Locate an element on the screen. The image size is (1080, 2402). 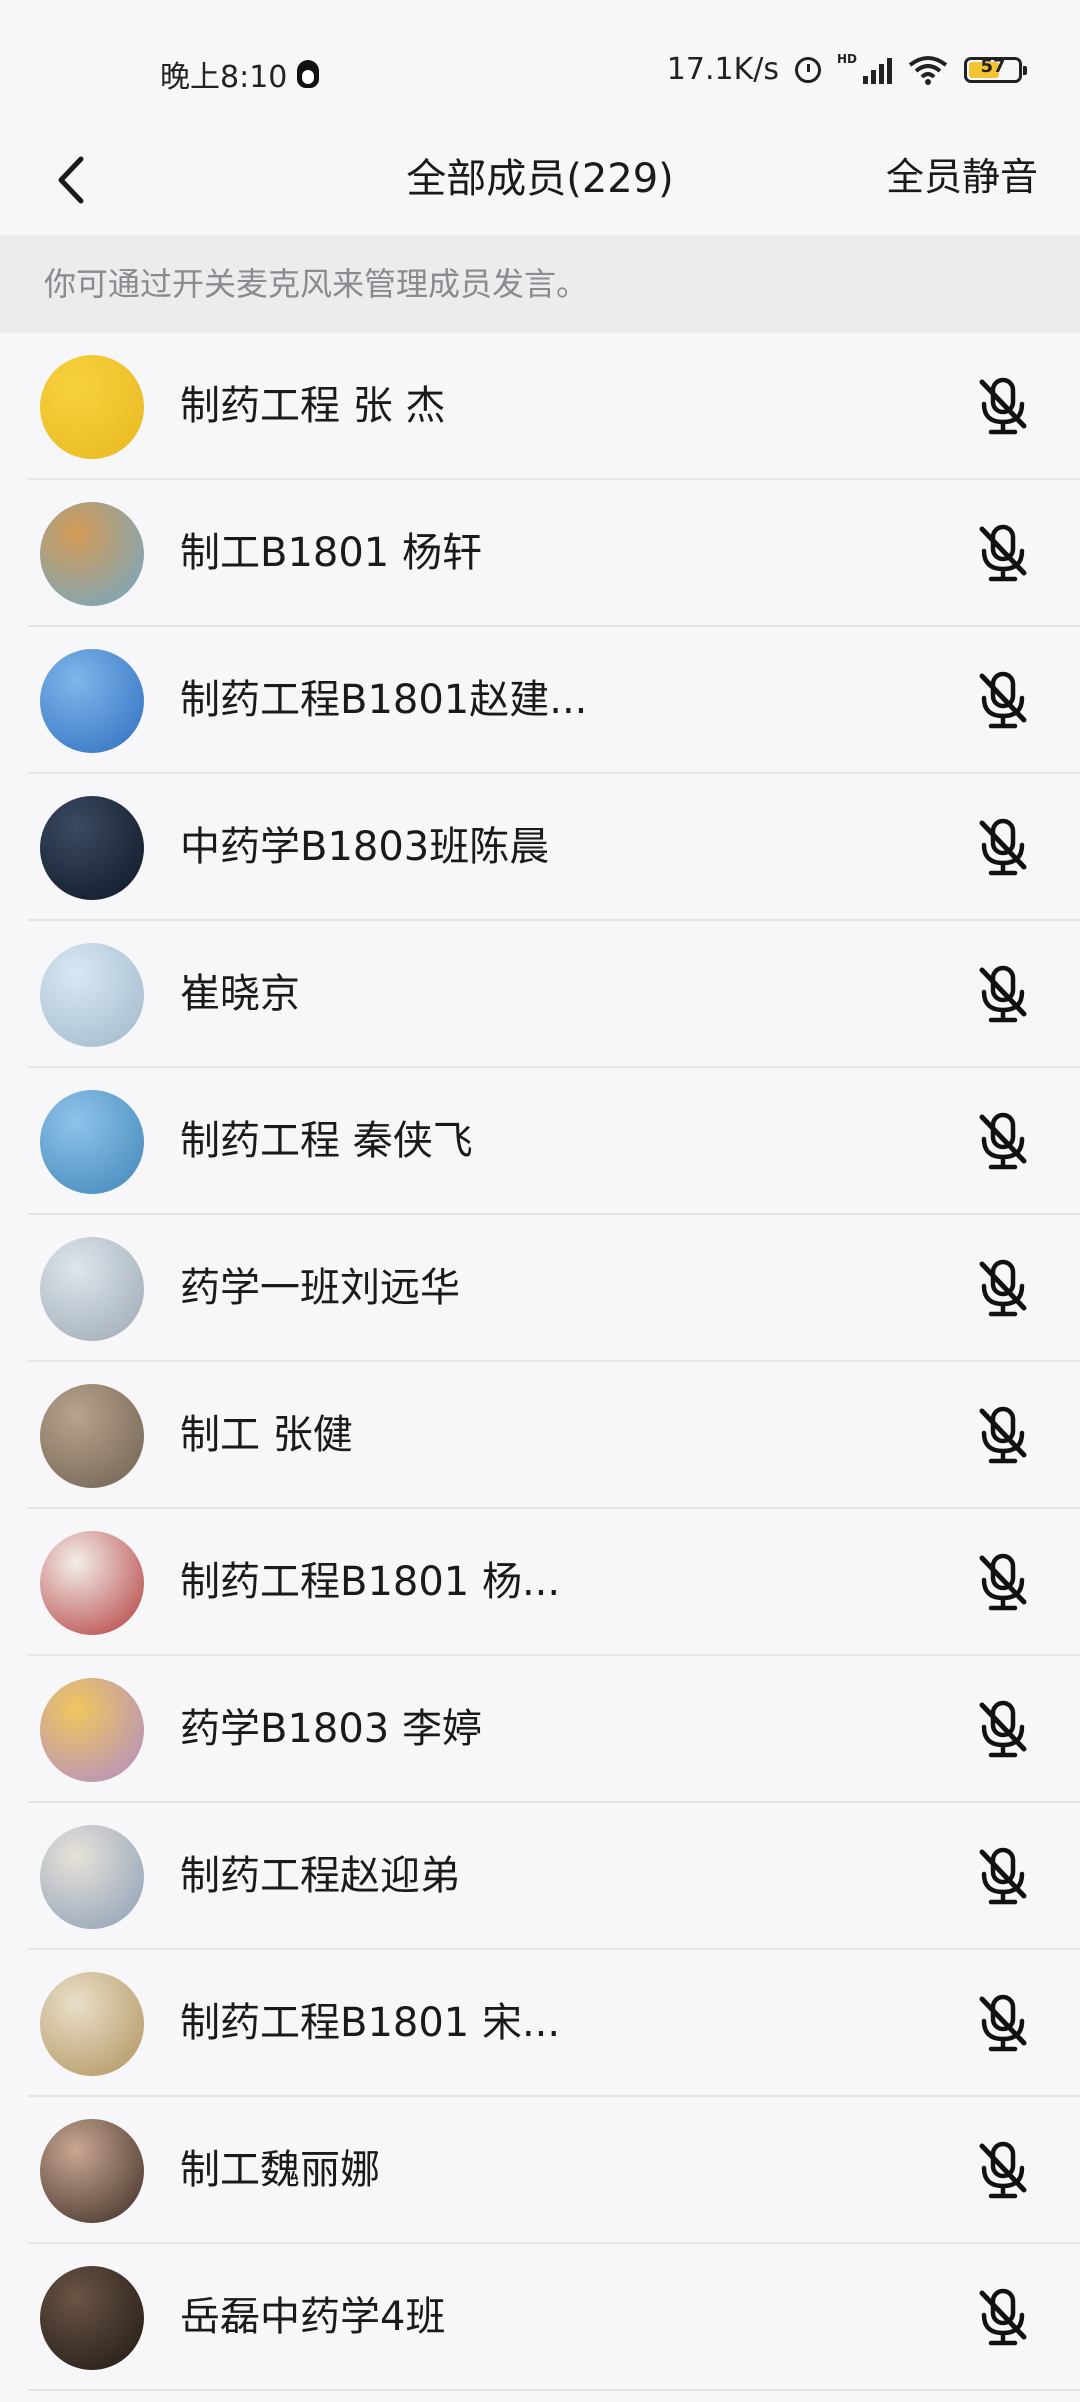
member-name: 崔晓京 is located at coordinates (240, 994).